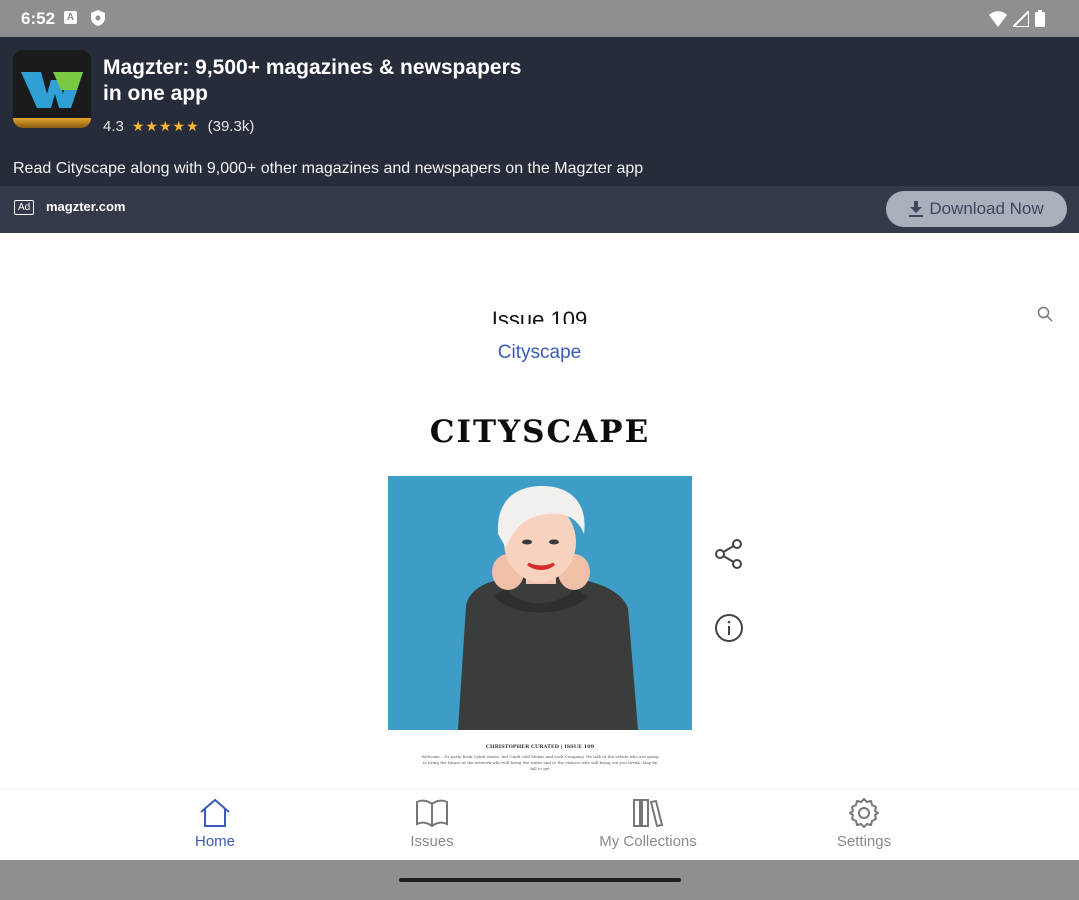  Describe the element at coordinates (916, 209) in the screenshot. I see `download-icon` at that location.